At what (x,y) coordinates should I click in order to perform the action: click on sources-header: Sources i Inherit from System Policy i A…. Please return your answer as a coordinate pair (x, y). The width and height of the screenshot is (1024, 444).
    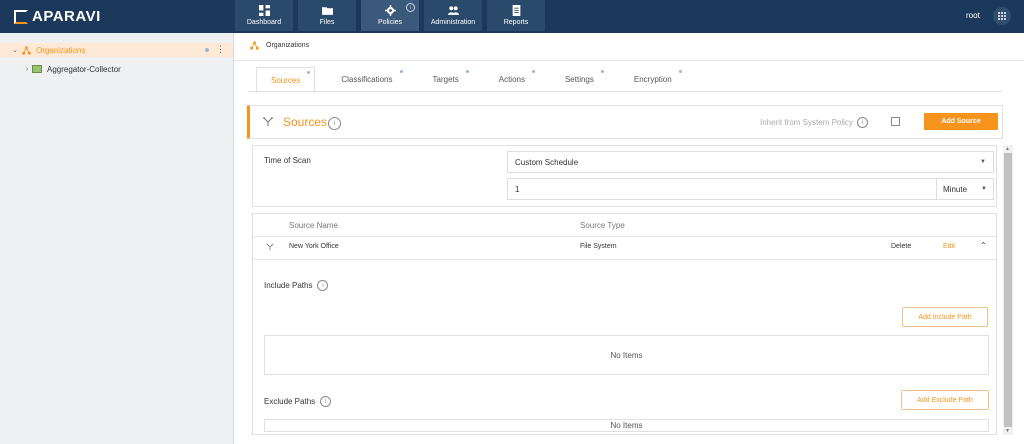
    Looking at the image, I should click on (625, 122).